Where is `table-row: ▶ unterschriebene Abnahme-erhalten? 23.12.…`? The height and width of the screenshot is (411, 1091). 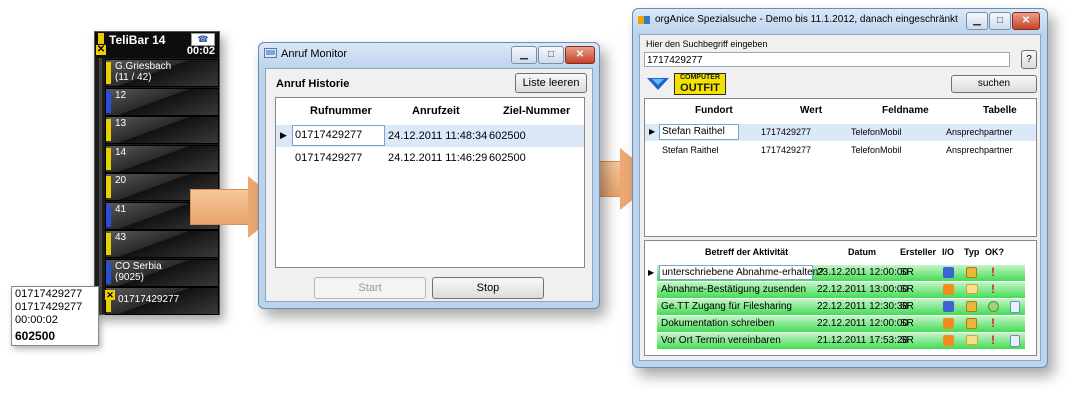
table-row: ▶ unterschriebene Abnahme-erhalten? 23.12.… is located at coordinates (836, 273).